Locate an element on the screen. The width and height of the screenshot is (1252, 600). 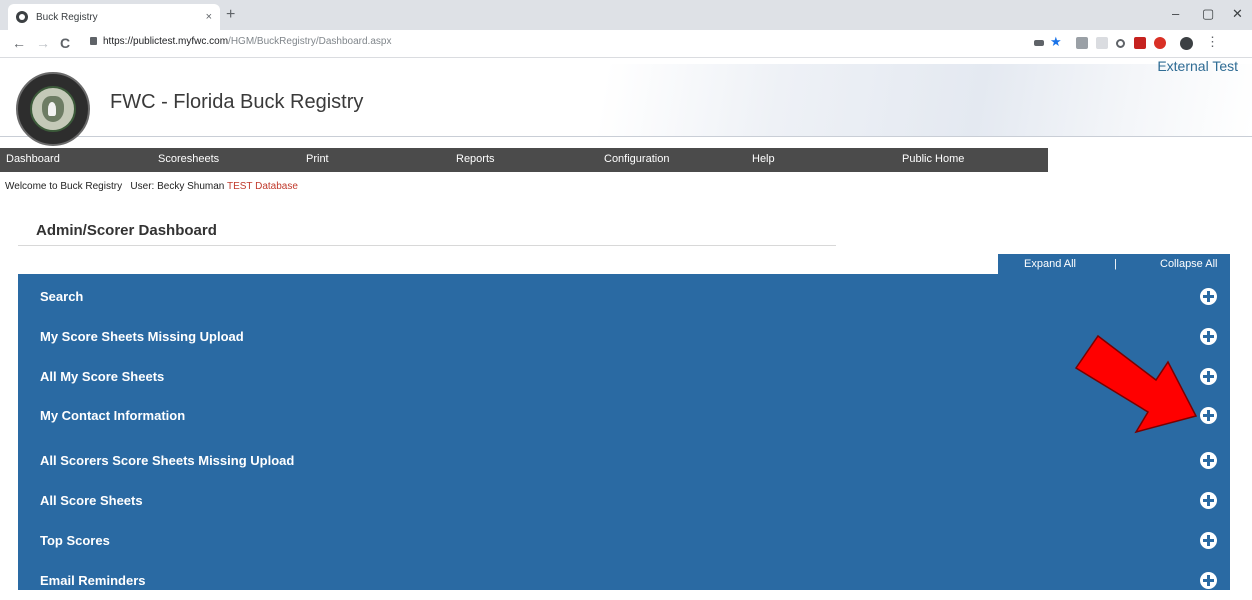
star-icon: ★ is located at coordinates (1056, 41).